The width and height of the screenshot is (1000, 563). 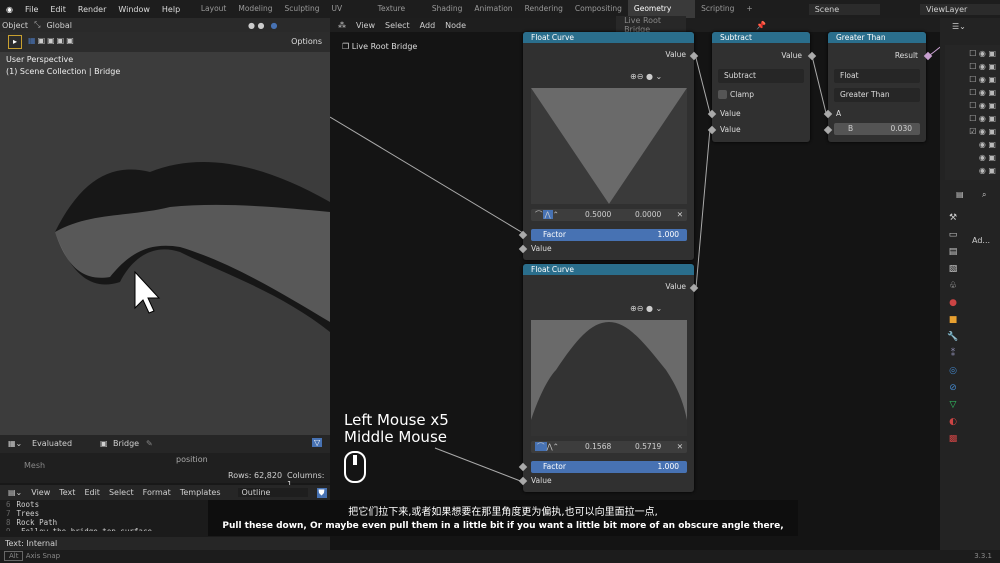 What do you see at coordinates (953, 218) in the screenshot?
I see `tool-tab-icon: ⚒` at bounding box center [953, 218].